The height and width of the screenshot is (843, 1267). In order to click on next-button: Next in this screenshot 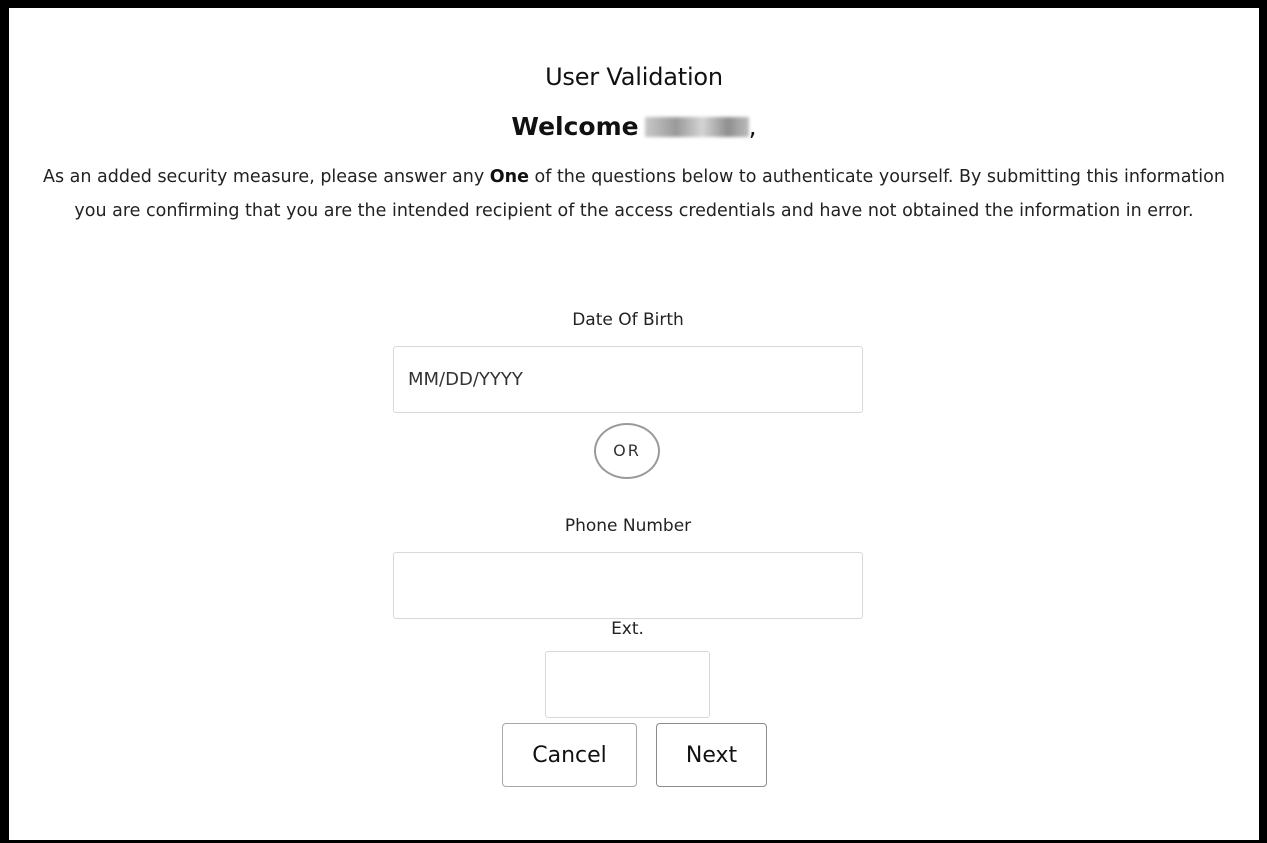, I will do `click(711, 755)`.